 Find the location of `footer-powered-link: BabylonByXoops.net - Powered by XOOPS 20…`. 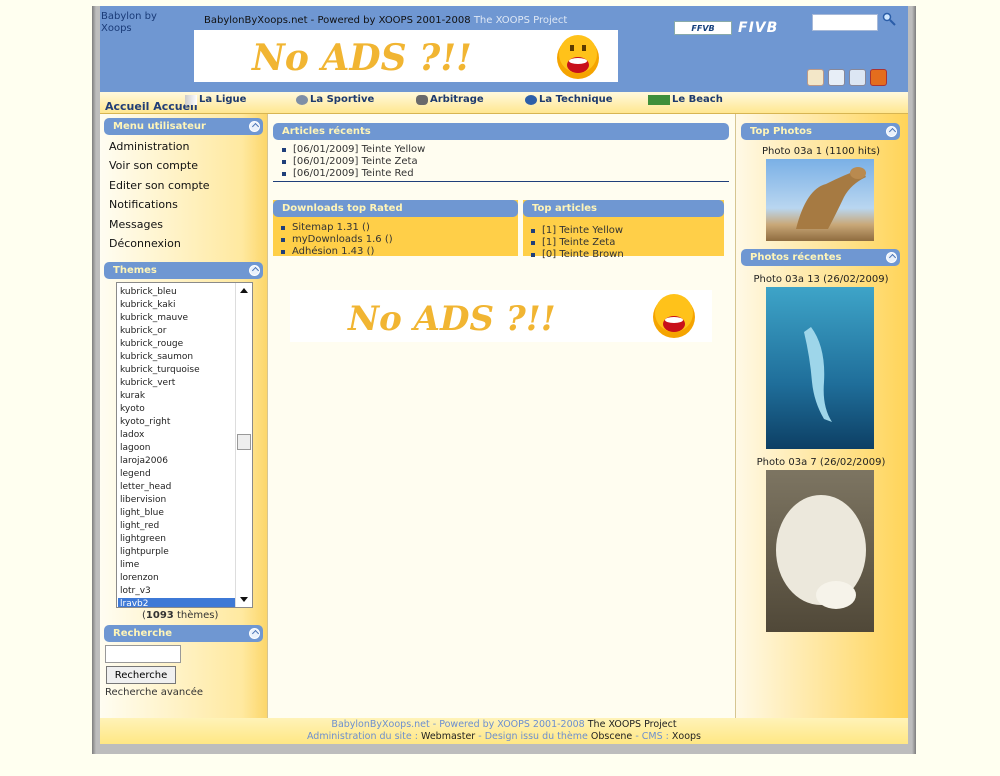

footer-powered-link: BabylonByXoops.net - Powered by XOOPS 20… is located at coordinates (457, 724).